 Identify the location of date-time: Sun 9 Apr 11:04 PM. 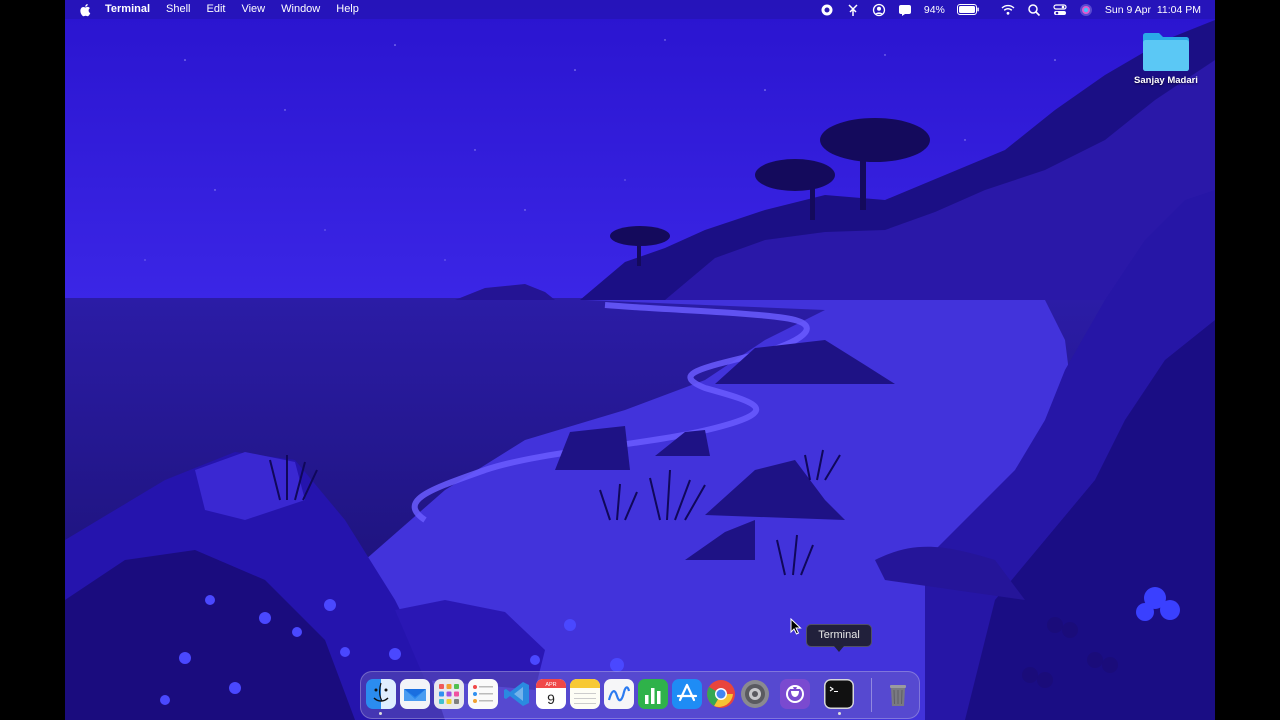
(1153, 10).